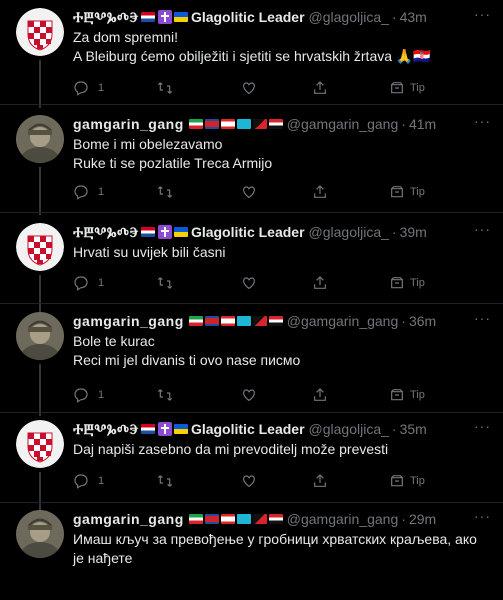 This screenshot has height=600, width=503. Describe the element at coordinates (422, 321) in the screenshot. I see `timestamp: 36m` at that location.